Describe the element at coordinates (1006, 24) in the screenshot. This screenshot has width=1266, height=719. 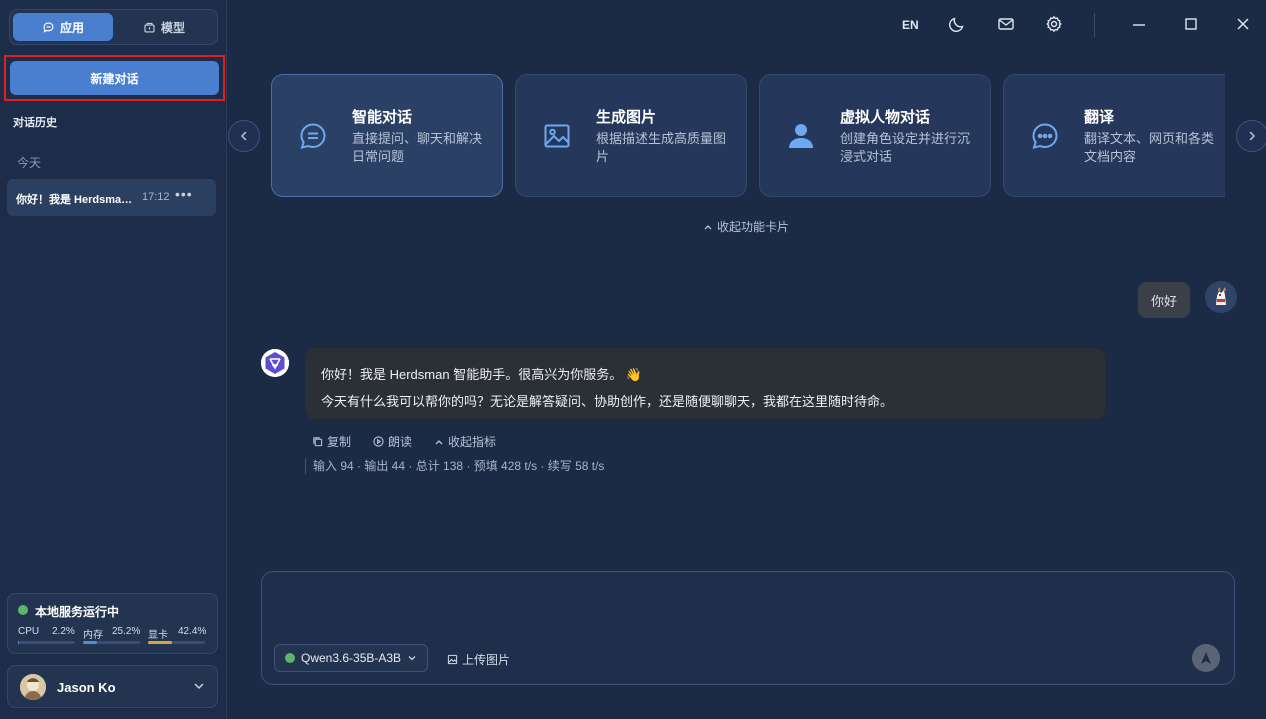
I see `mail-icon` at that location.